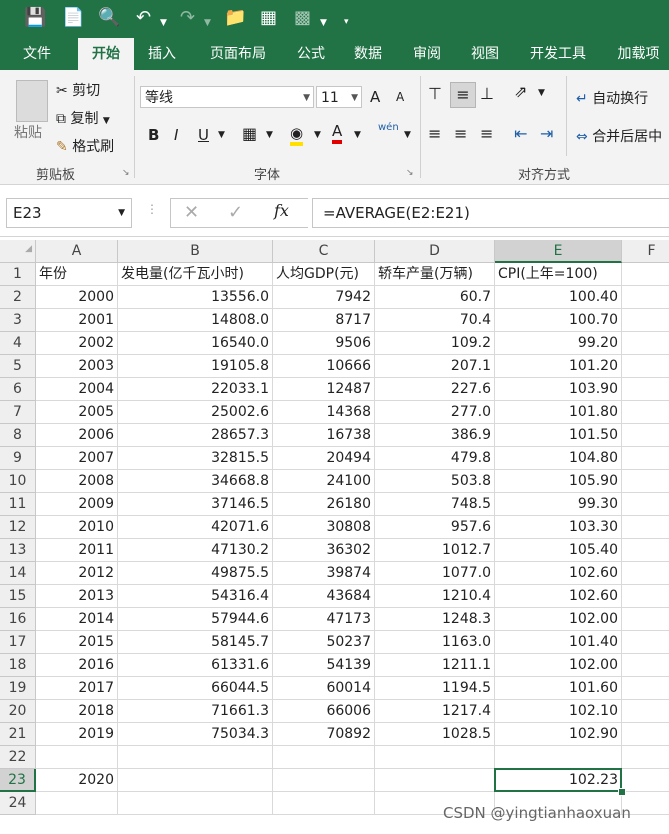 This screenshot has height=834, width=669. What do you see at coordinates (558, 251) in the screenshot?
I see `column-header-E: E` at bounding box center [558, 251].